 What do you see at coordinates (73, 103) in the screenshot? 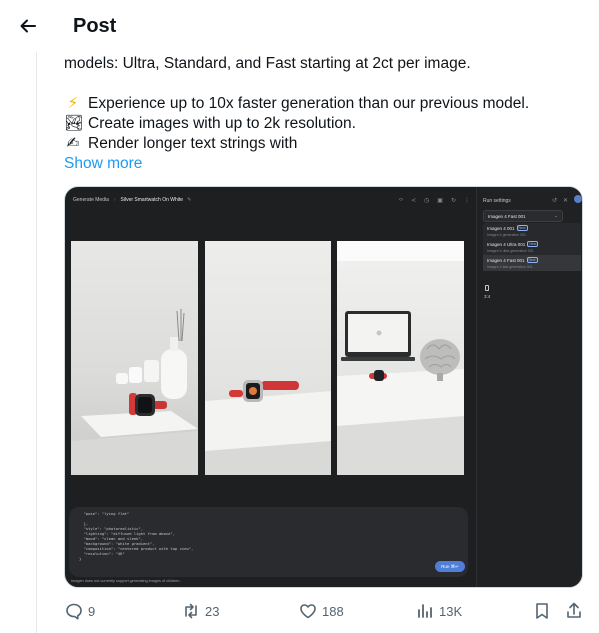
I see `lightning-emoji-icon: ⚡` at bounding box center [73, 103].